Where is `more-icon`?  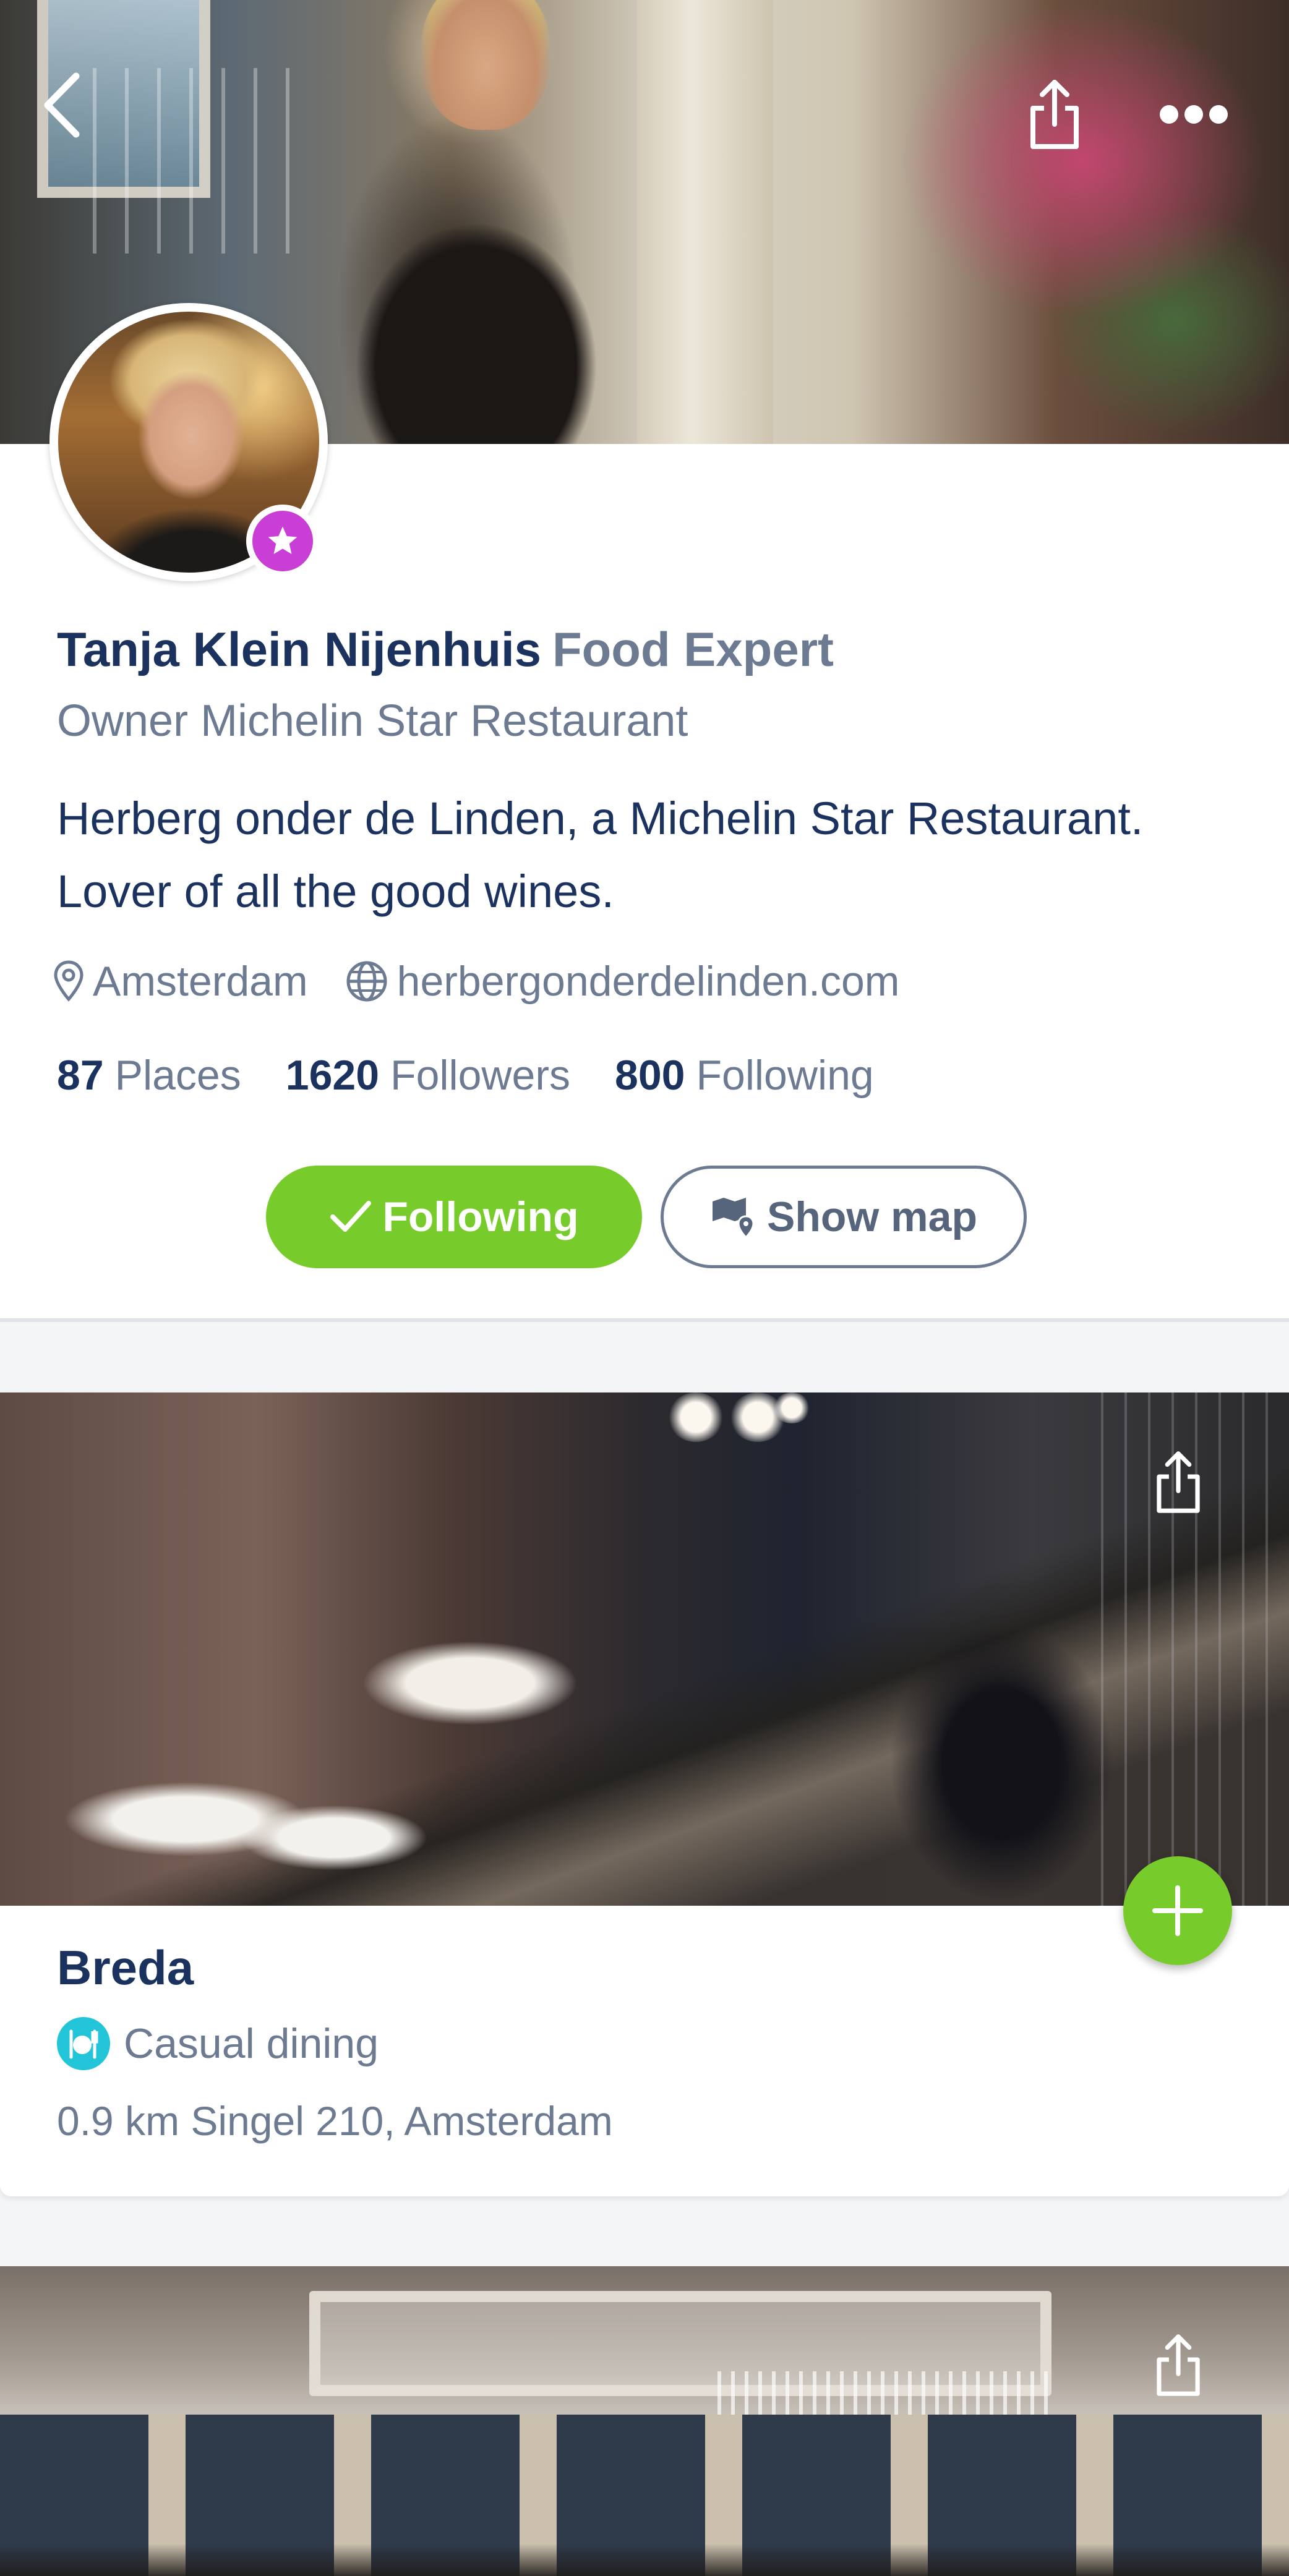 more-icon is located at coordinates (1194, 114).